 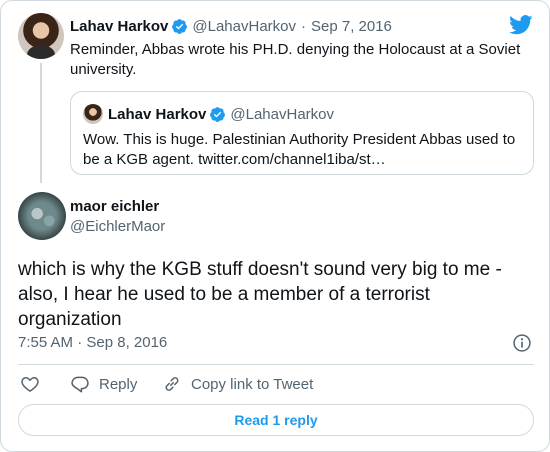 What do you see at coordinates (41, 36) in the screenshot?
I see `avatar-lahav-harkov` at bounding box center [41, 36].